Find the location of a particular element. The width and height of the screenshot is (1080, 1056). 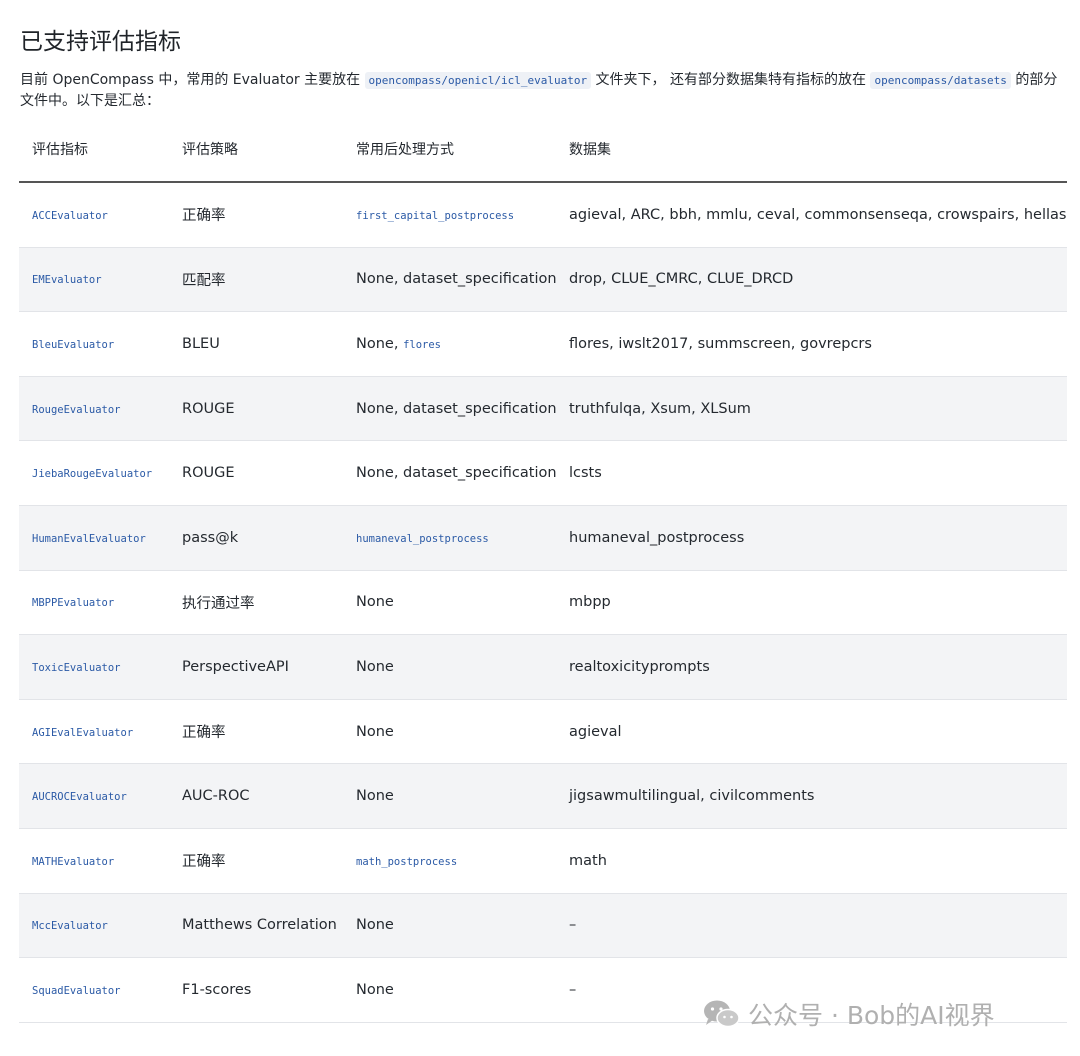

cell-datasets: – is located at coordinates (811, 926).